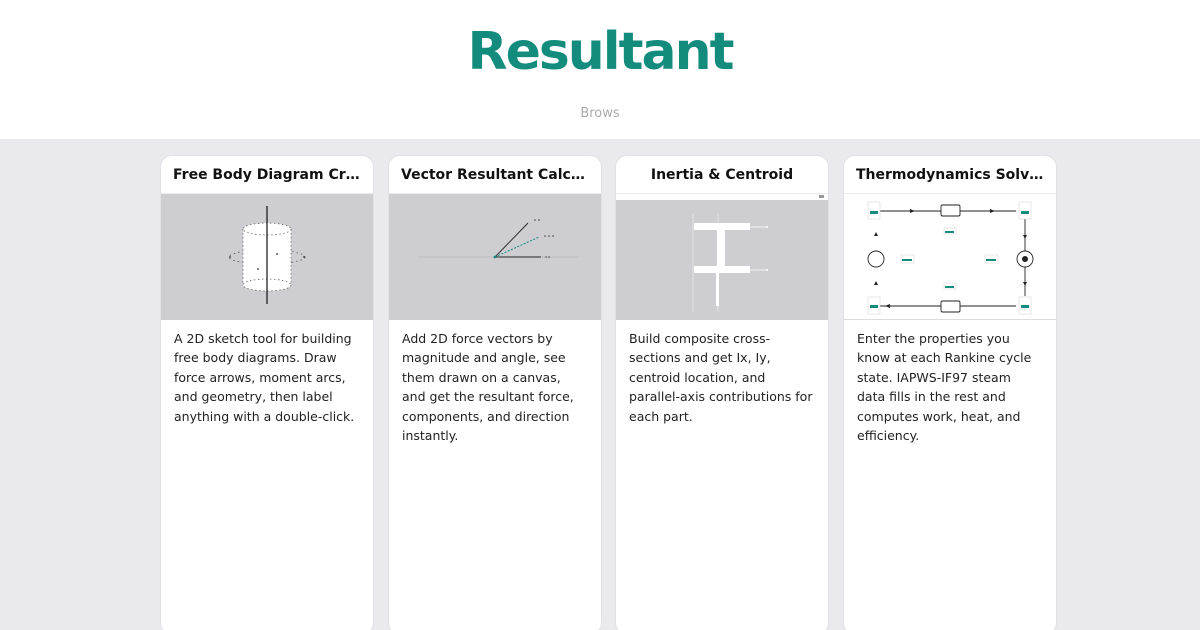 The image size is (1200, 630). Describe the element at coordinates (600, 113) in the screenshot. I see `site-subtitle: Brows` at that location.